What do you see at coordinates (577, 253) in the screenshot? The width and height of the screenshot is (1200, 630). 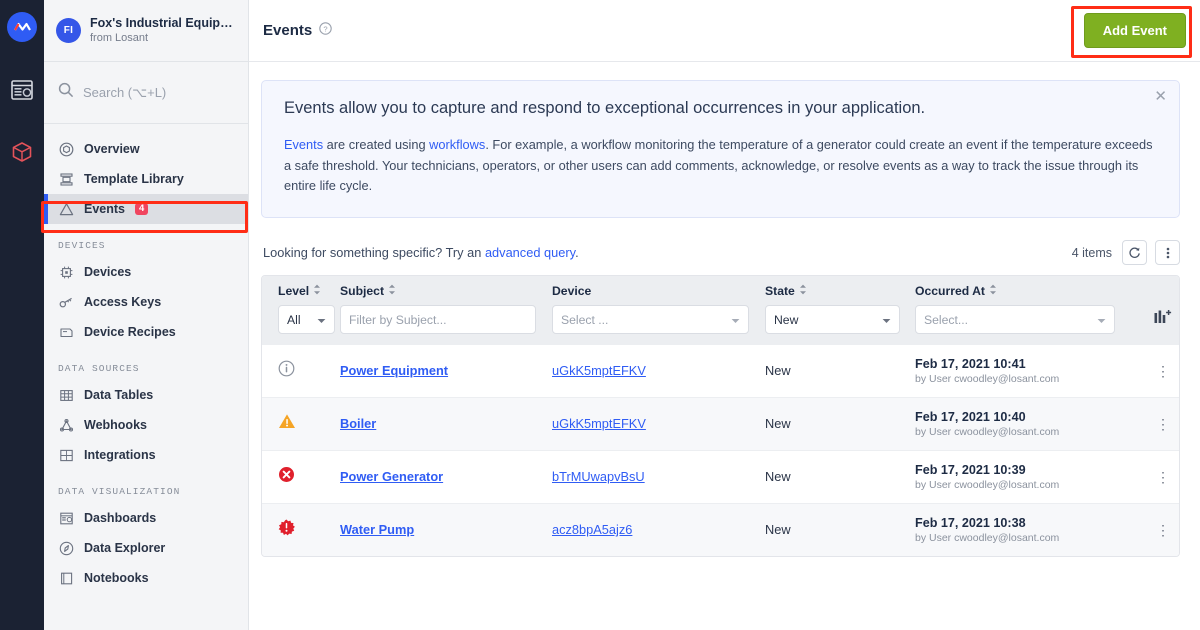 I see `query-text-after: .` at bounding box center [577, 253].